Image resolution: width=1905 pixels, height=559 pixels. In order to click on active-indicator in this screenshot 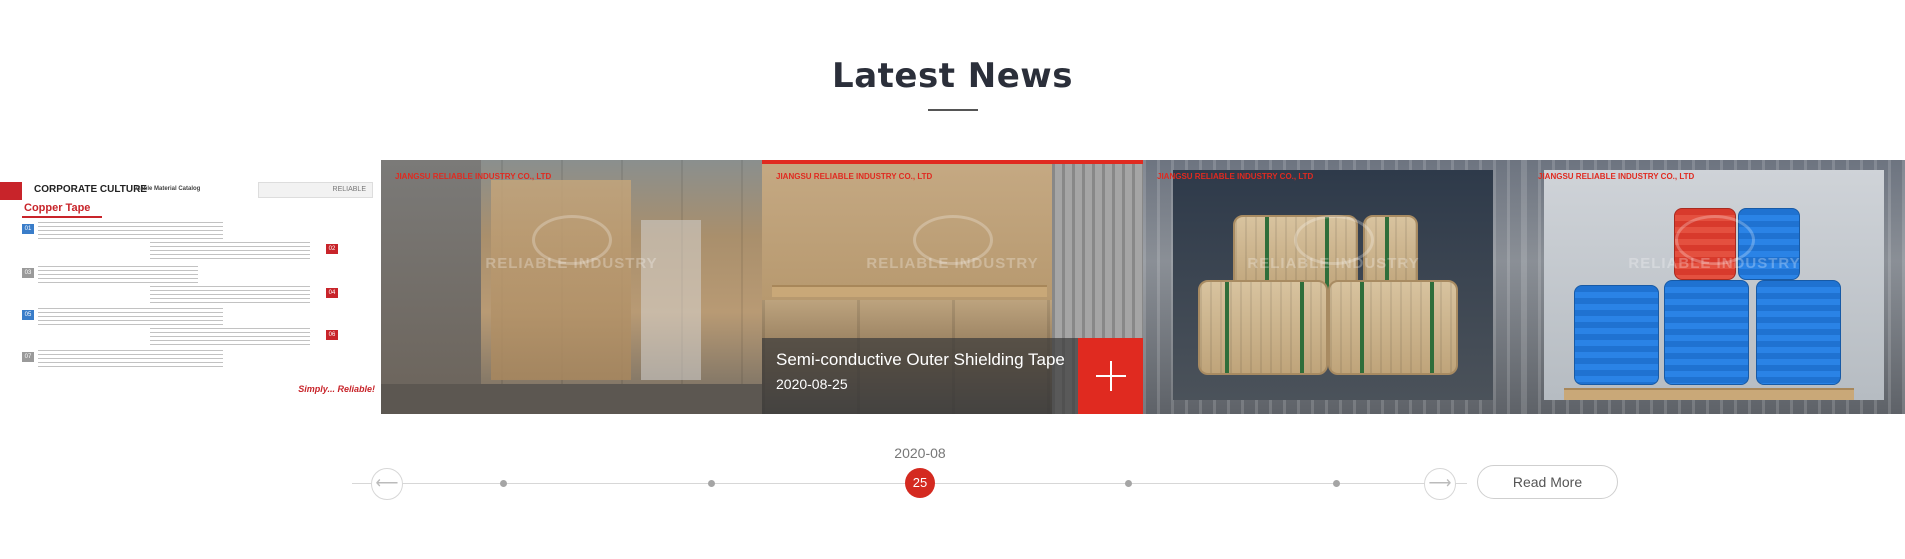, I will do `click(952, 162)`.